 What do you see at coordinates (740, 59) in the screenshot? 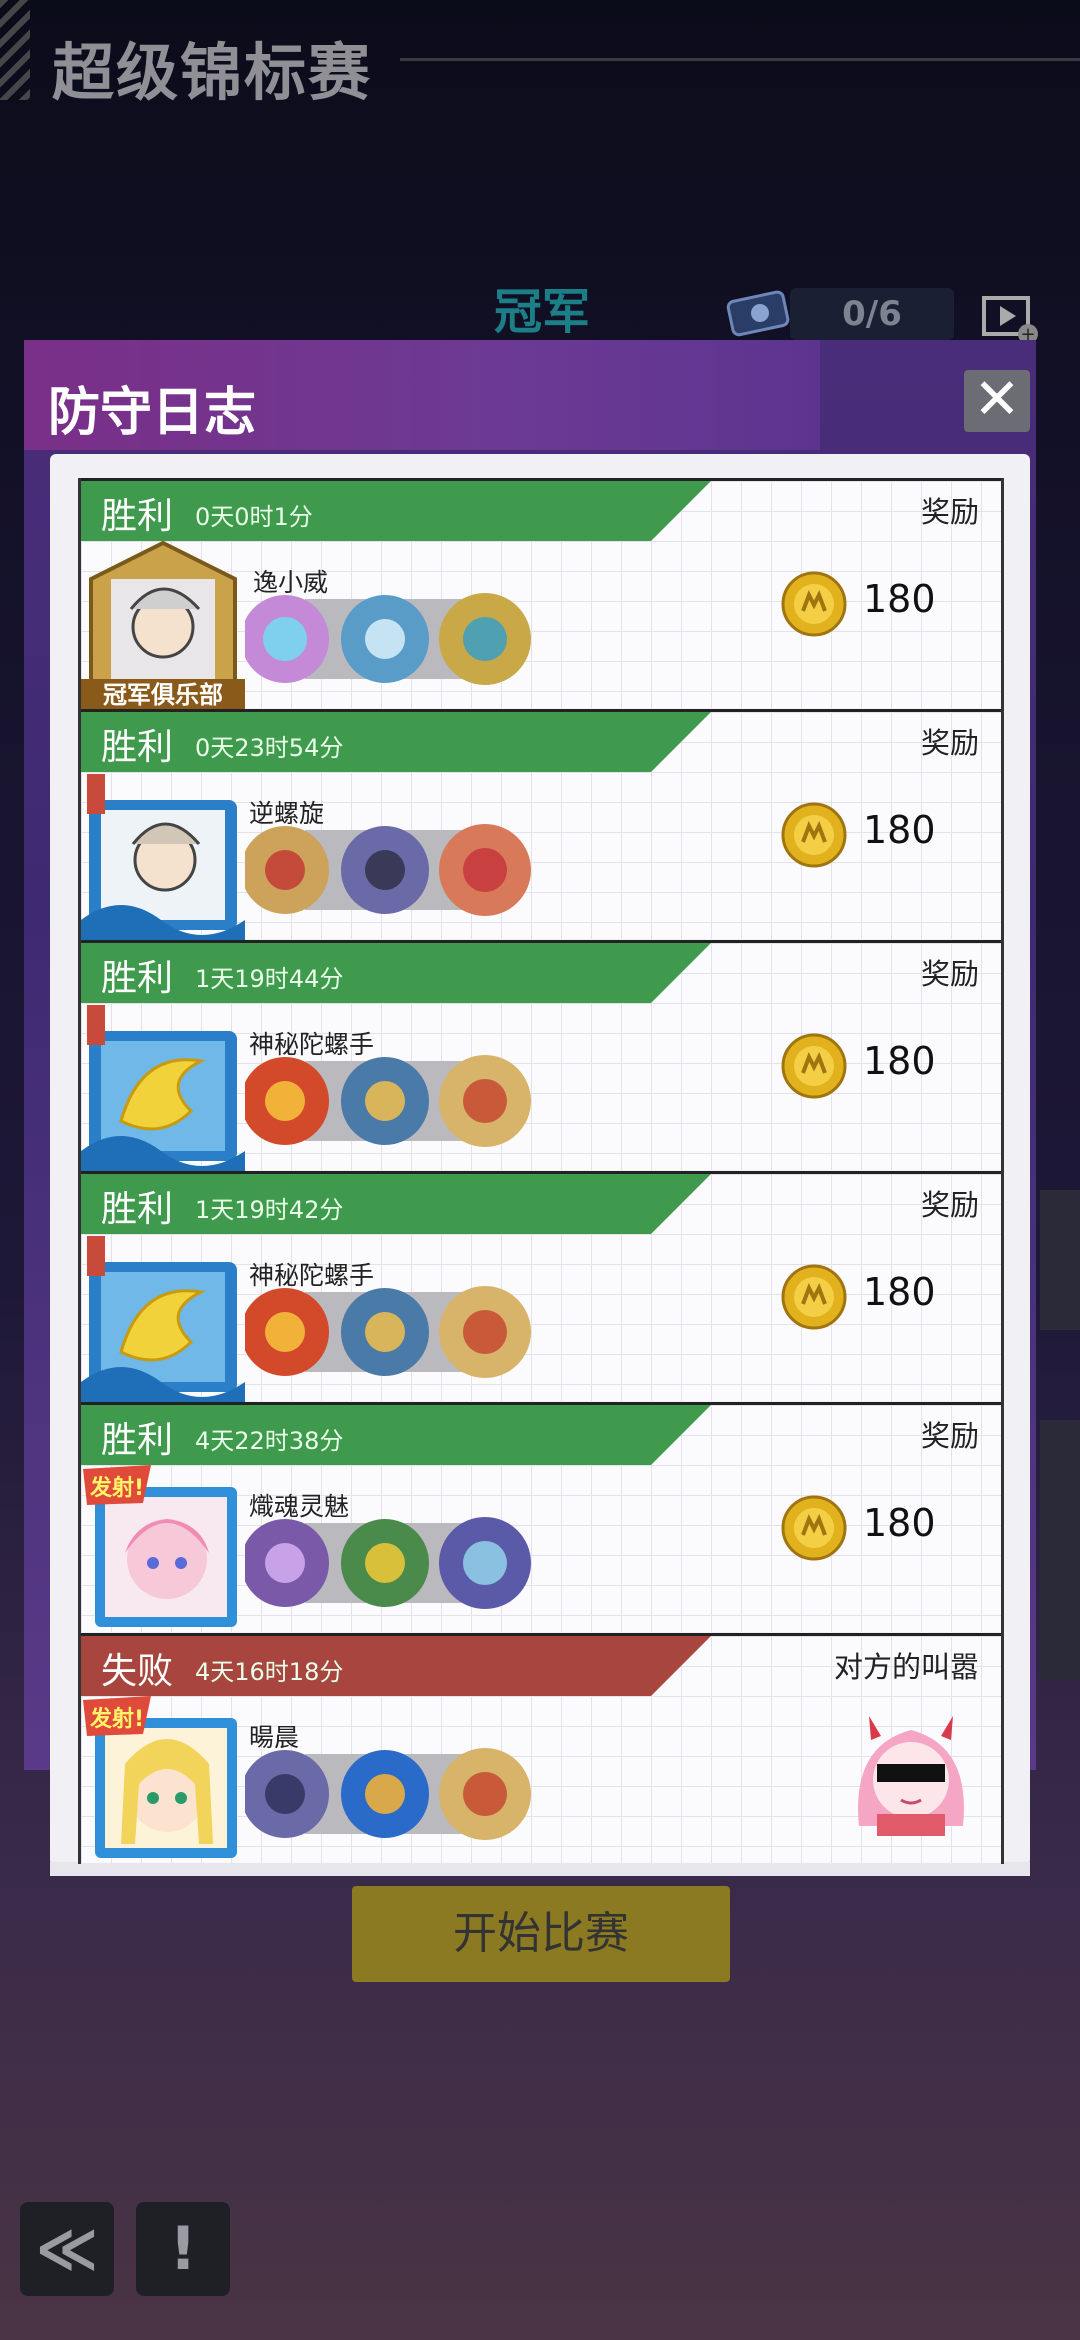
I see `title-divider` at bounding box center [740, 59].